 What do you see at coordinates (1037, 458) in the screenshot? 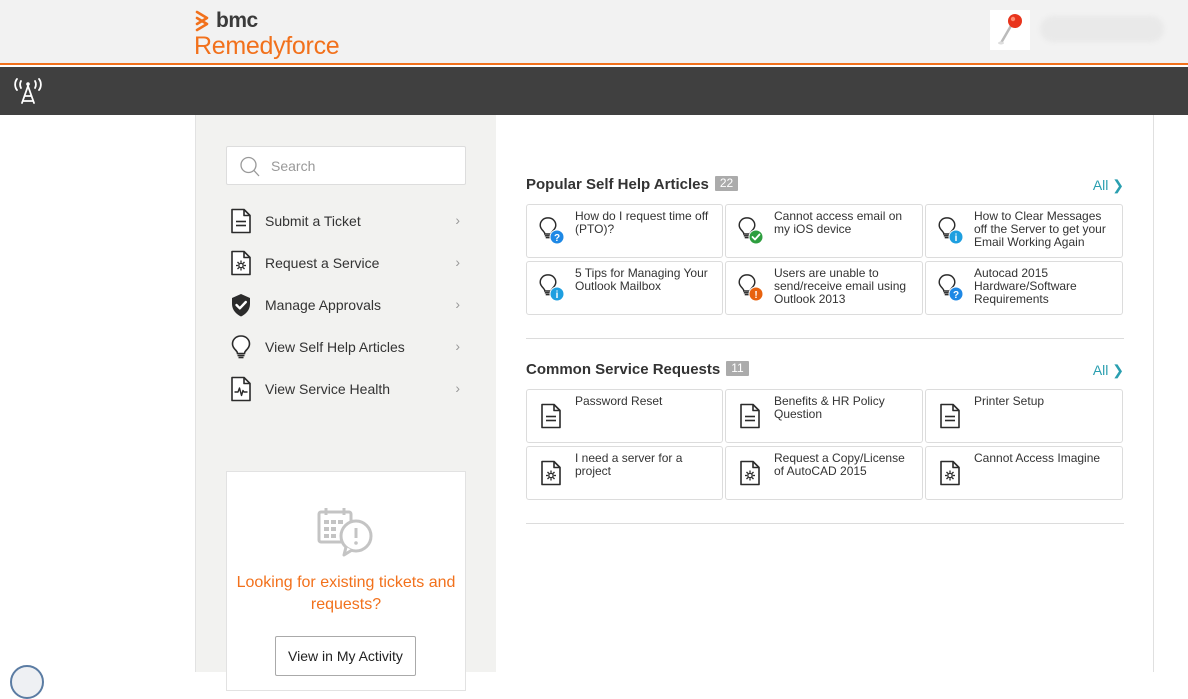
I see `request-title: Cannot Access Imagine` at bounding box center [1037, 458].